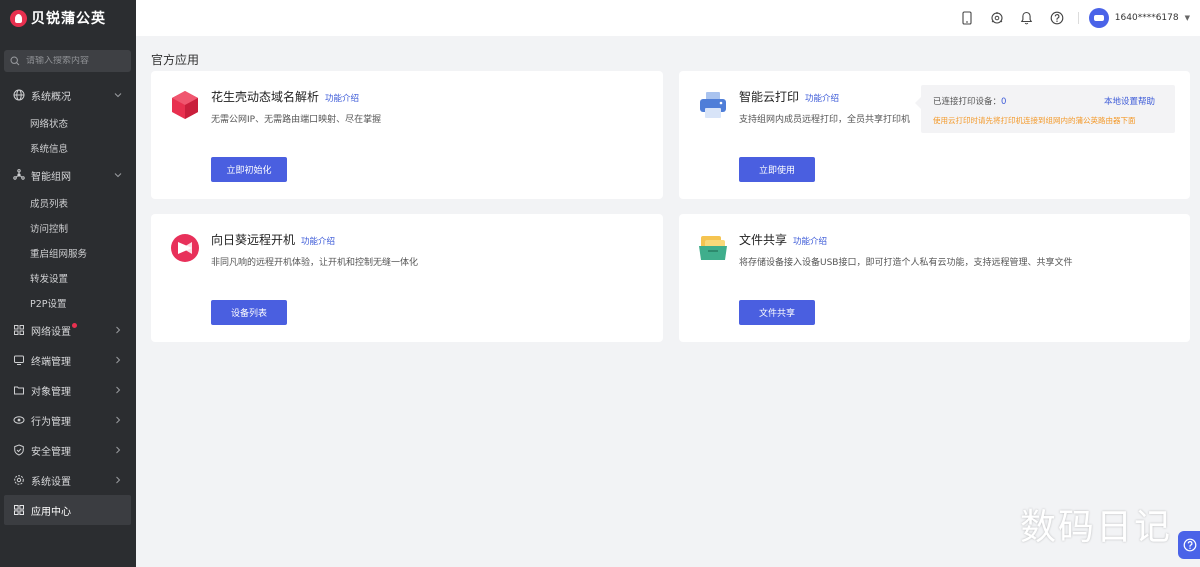 This screenshot has width=1200, height=567. I want to click on sidebar-item-label: 系统设置, so click(51, 482).